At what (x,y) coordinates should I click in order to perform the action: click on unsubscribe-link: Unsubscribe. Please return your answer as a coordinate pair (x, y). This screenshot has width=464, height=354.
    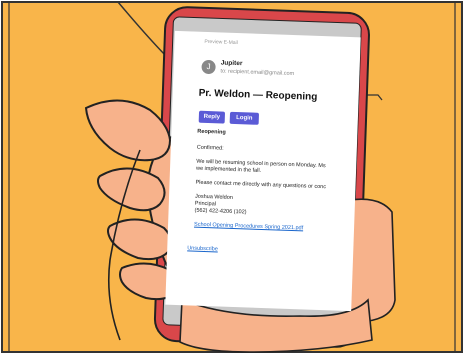
    Looking at the image, I should click on (202, 248).